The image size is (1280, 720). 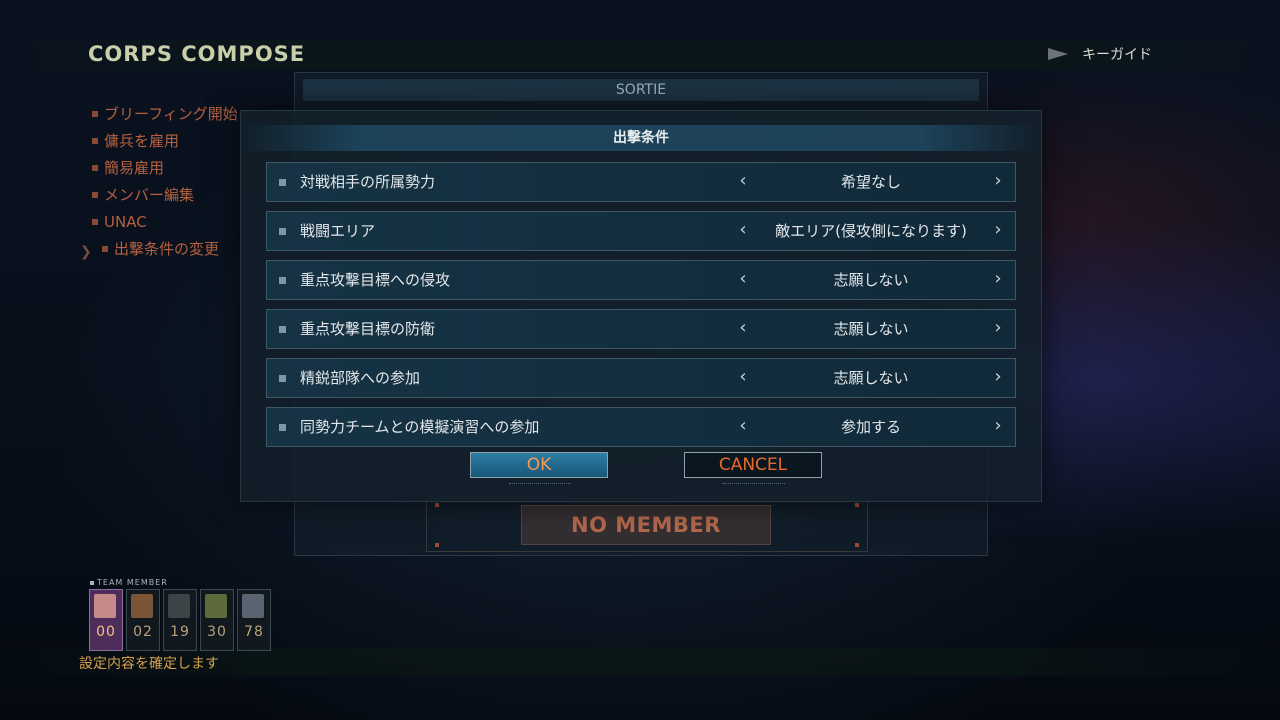 I want to click on condition-row-elite-squad: 精鋭部隊への参加 ‹ 志願しない ›, so click(x=641, y=378).